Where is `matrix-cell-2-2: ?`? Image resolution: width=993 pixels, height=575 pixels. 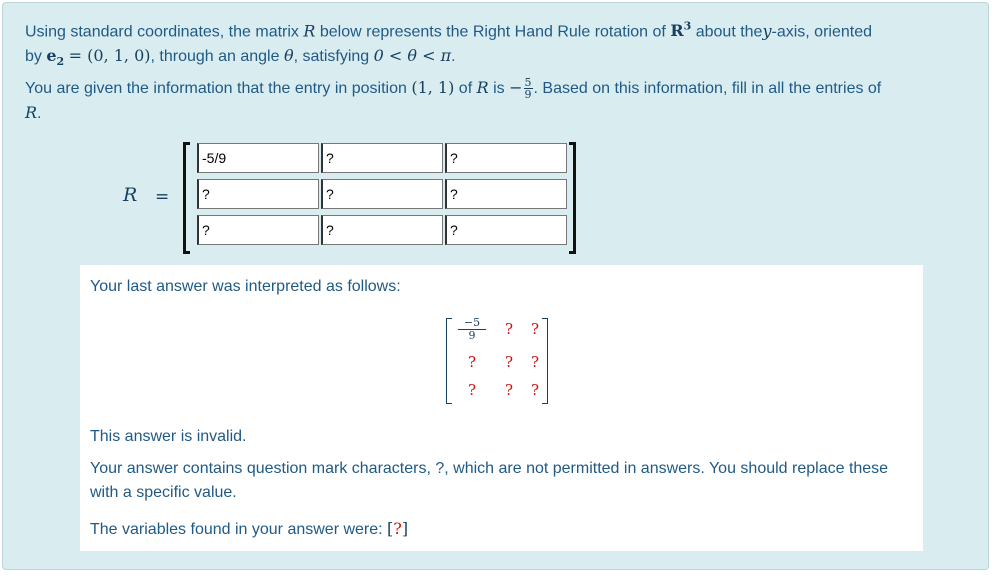
matrix-cell-2-2: ? is located at coordinates (382, 194).